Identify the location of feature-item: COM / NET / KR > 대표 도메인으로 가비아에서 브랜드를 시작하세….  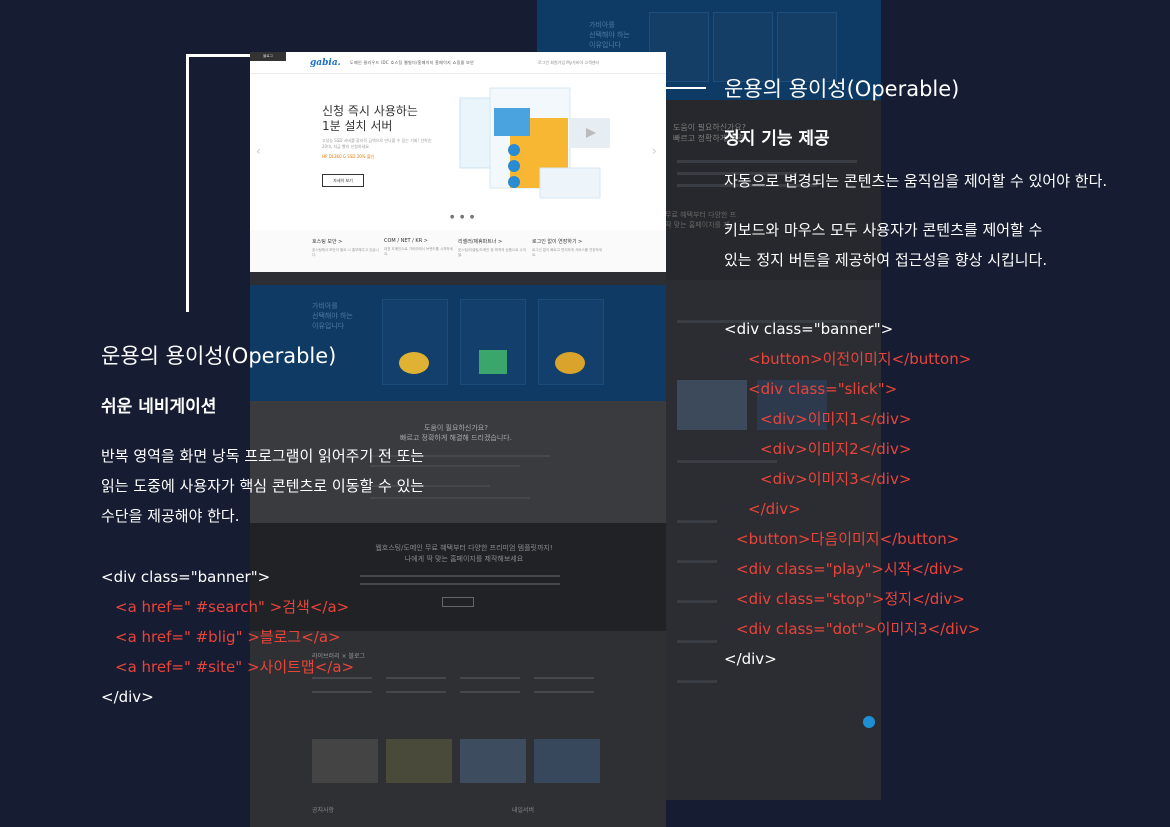
(418, 247).